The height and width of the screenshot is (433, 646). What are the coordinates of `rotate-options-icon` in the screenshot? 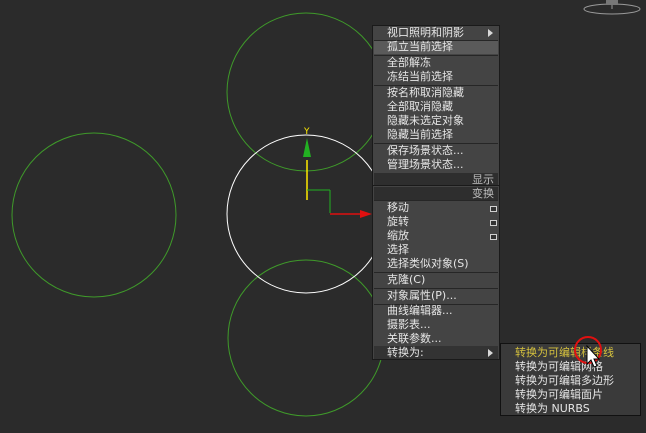 It's located at (493, 223).